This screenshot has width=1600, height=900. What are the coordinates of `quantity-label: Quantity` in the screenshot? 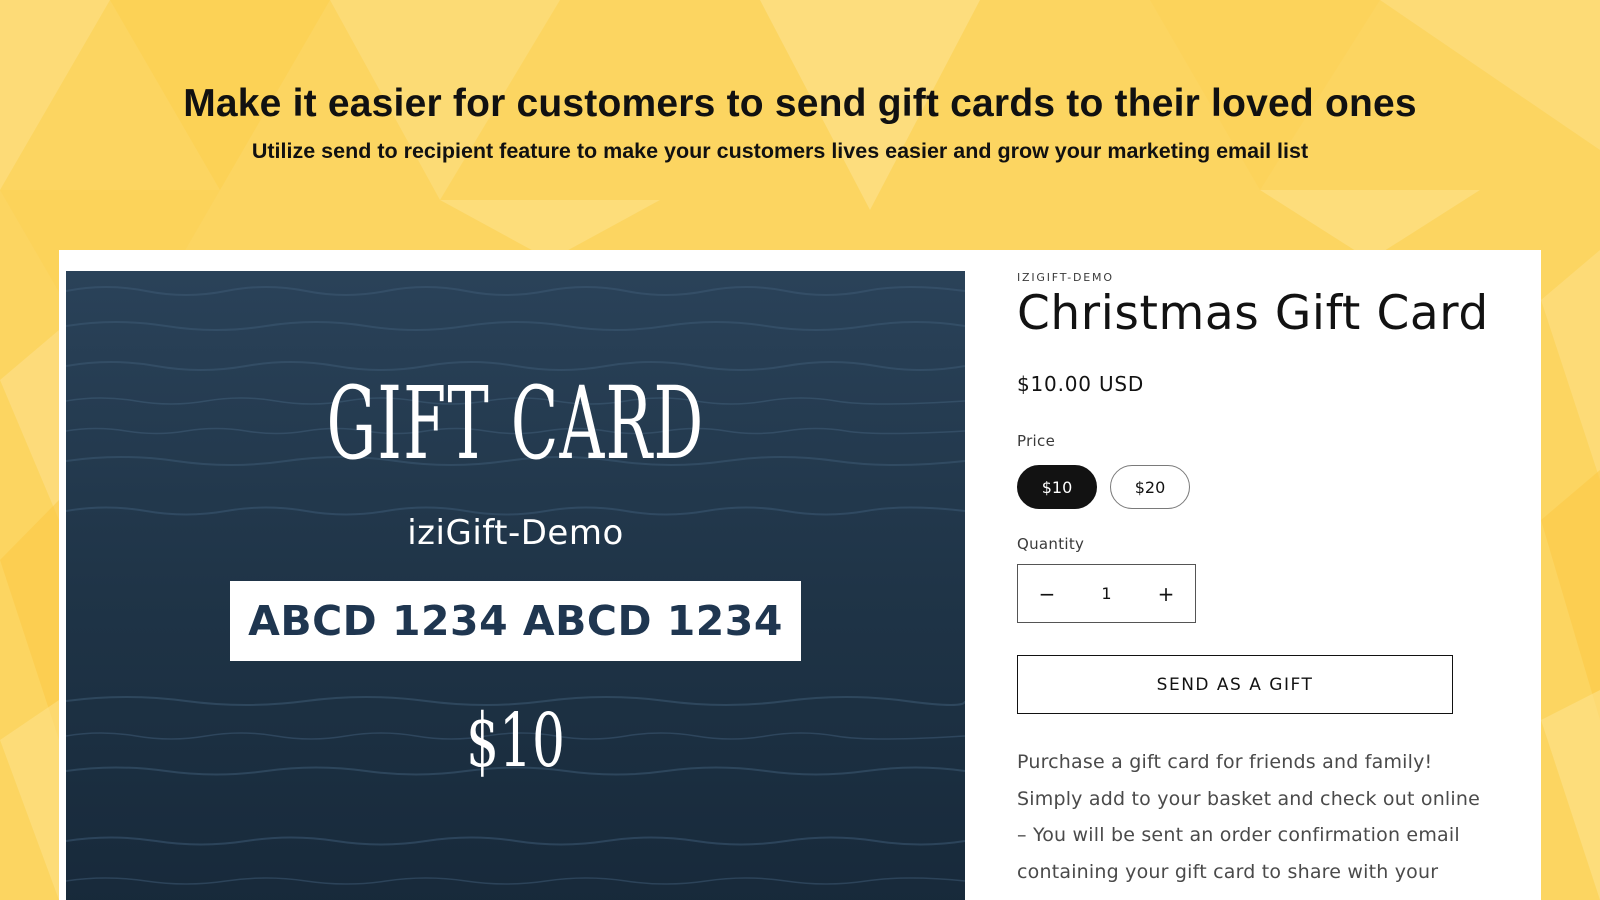 It's located at (1051, 544).